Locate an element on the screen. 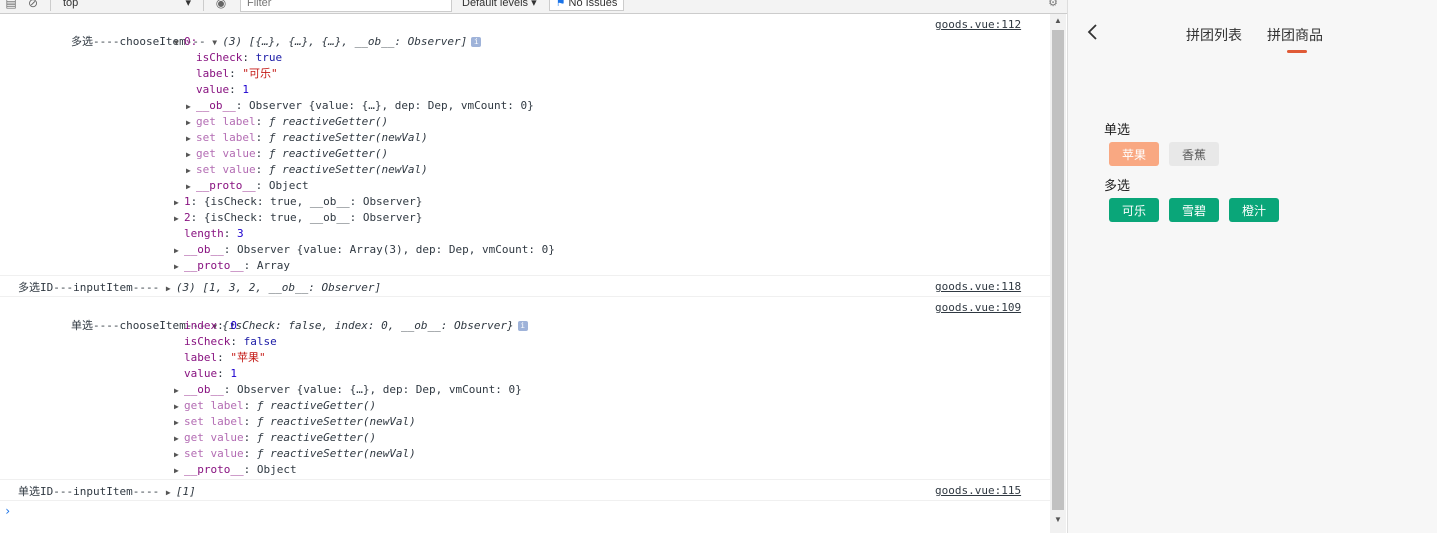 The image size is (1437, 533). source-link: goods.vue:115 is located at coordinates (978, 491).